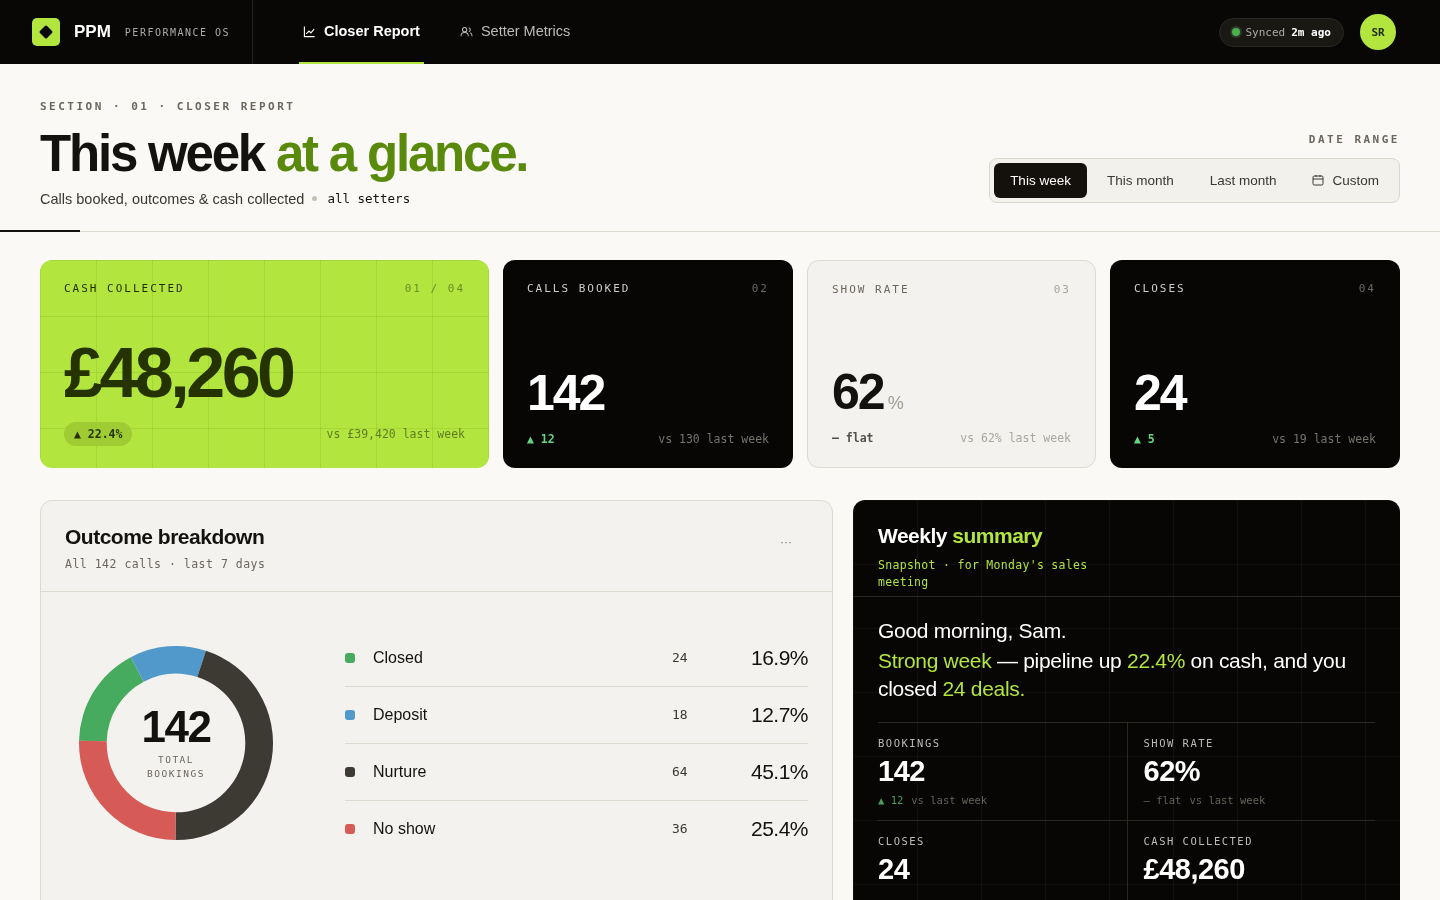 This screenshot has height=900, width=1440. What do you see at coordinates (1172, 771) in the screenshot?
I see `stat-value: 62%` at bounding box center [1172, 771].